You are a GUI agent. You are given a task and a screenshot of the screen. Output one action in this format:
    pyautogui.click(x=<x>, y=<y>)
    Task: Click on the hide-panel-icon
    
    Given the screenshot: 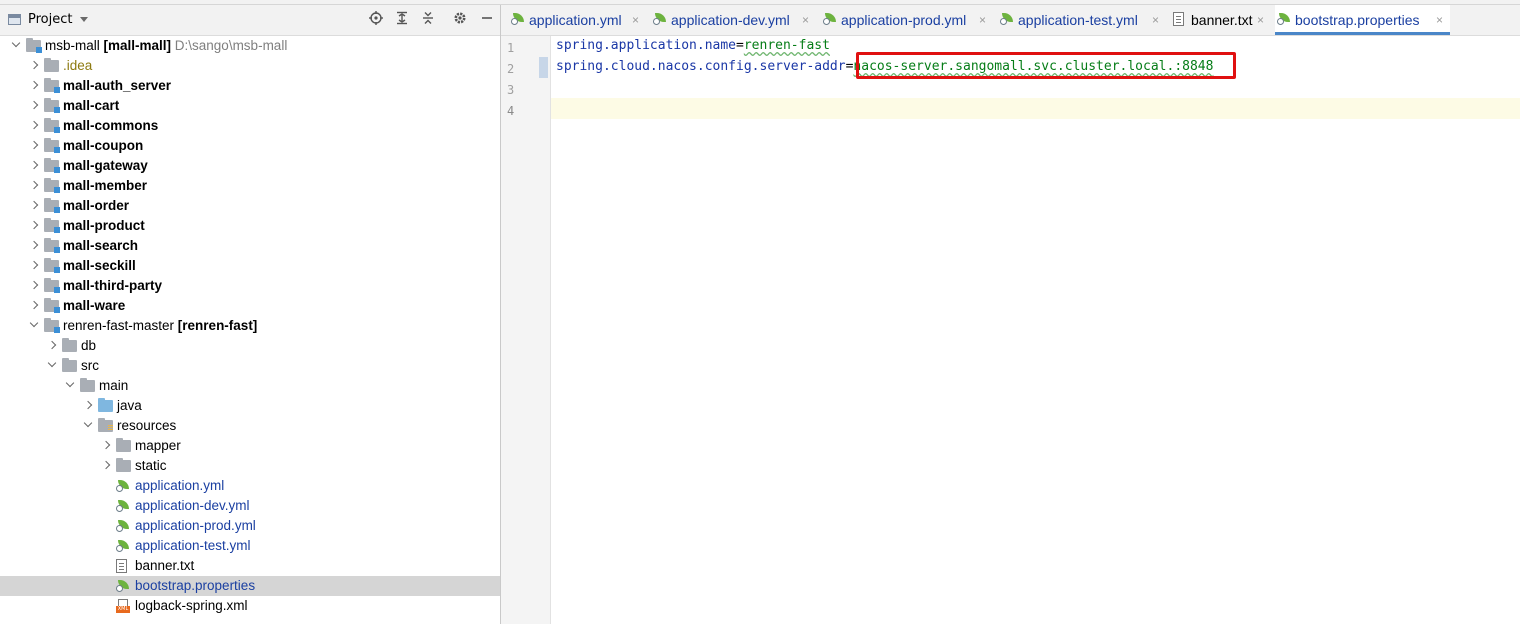 What is the action you would take?
    pyautogui.click(x=487, y=20)
    